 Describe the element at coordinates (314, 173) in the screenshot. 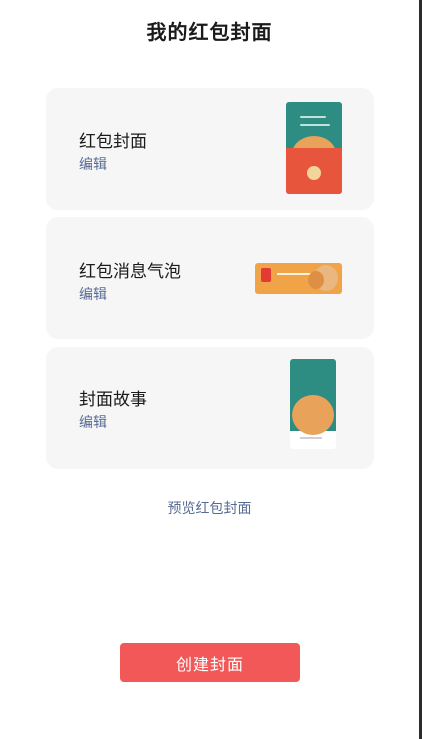

I see `envelope-open-icon` at that location.